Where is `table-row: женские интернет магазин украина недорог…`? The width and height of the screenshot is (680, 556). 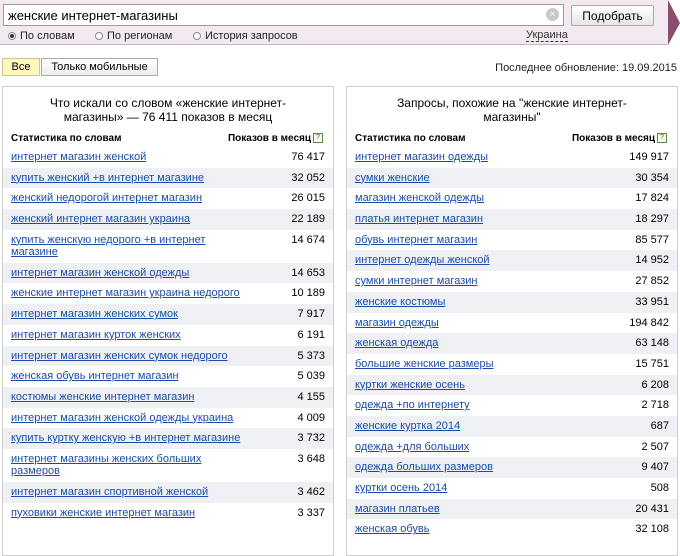 table-row: женские интернет магазин украина недорог… is located at coordinates (168, 293).